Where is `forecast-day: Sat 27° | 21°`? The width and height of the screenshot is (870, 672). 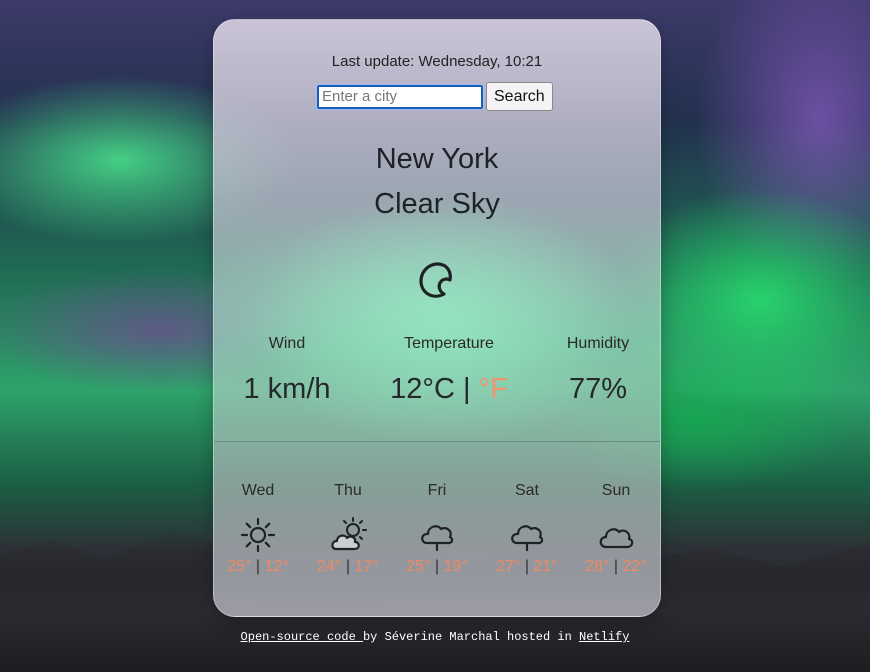
forecast-day: Sat 27° | 21° is located at coordinates (527, 529).